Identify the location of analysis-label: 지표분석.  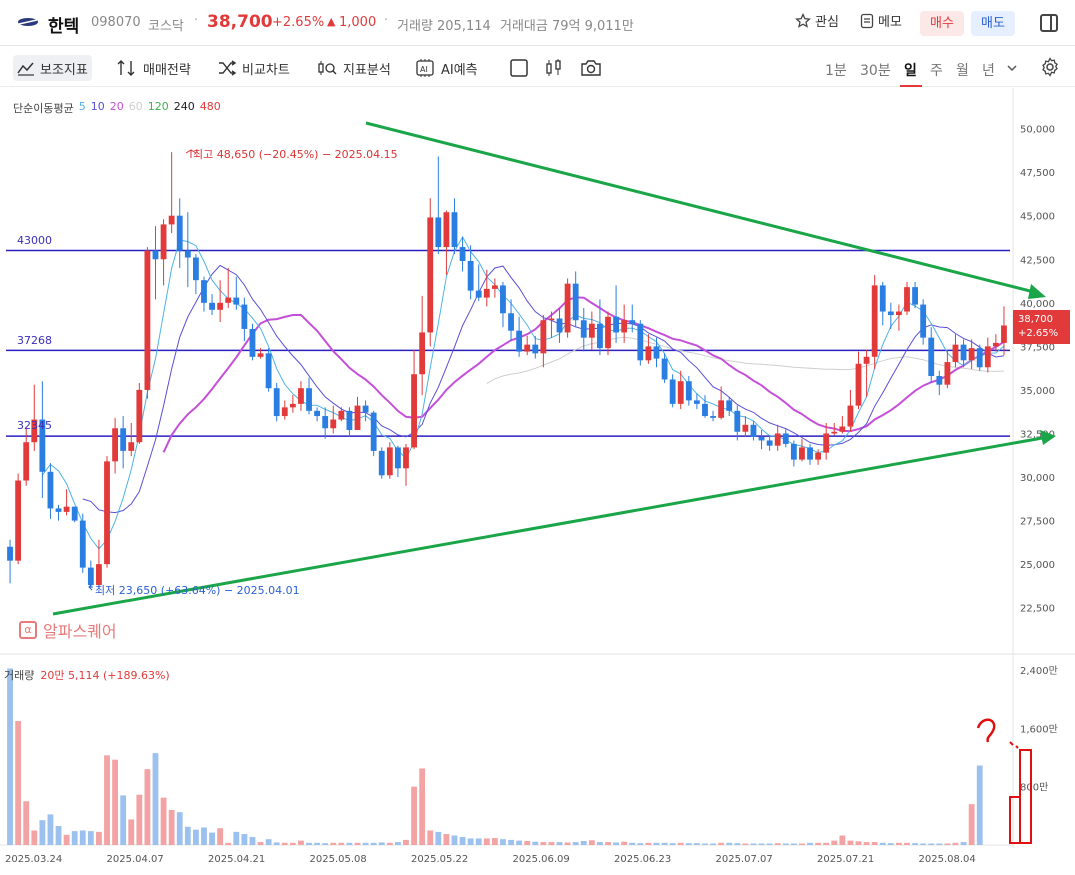
(367, 70).